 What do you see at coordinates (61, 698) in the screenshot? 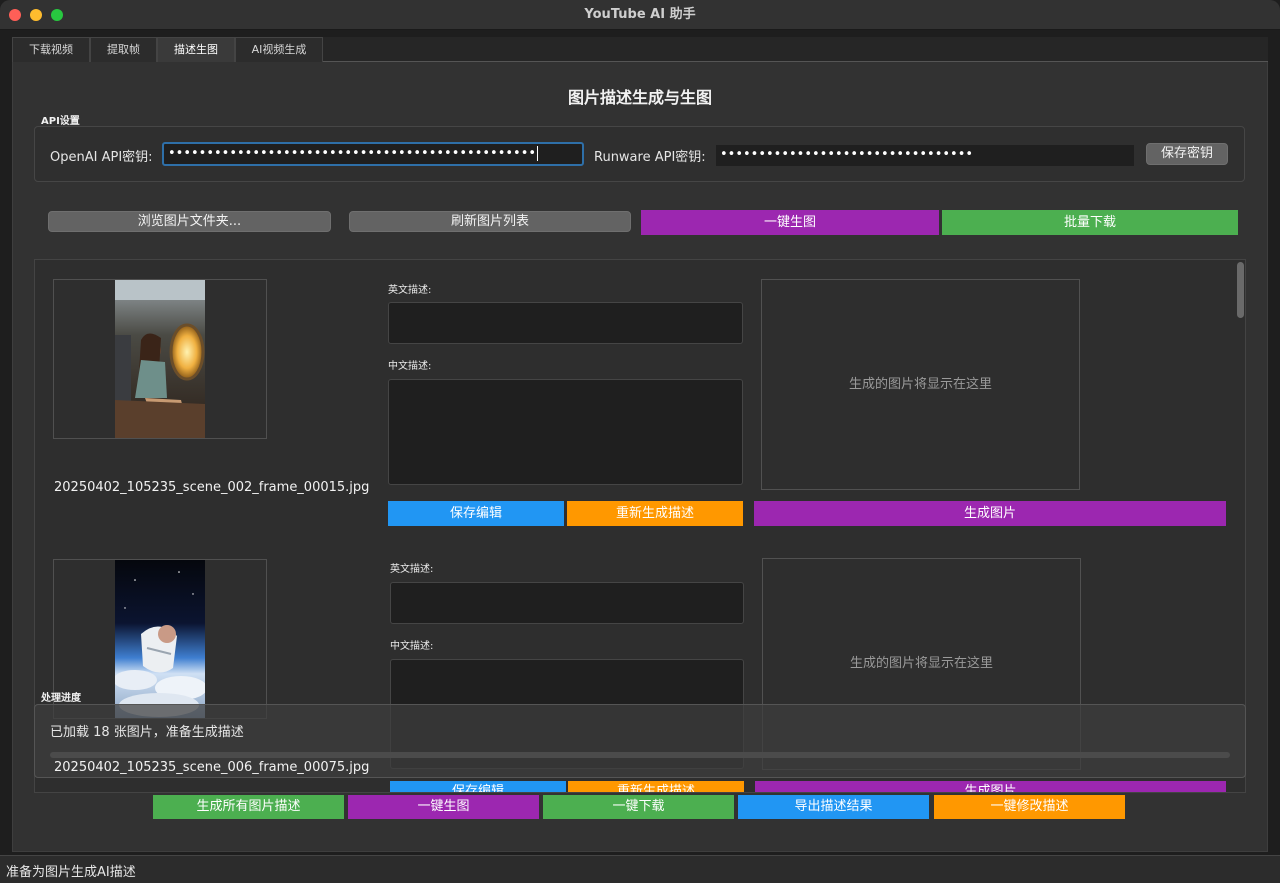
I see `progress-group-label: 处理进度` at bounding box center [61, 698].